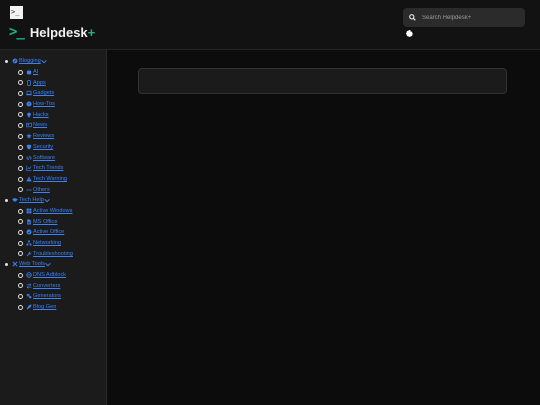 The width and height of the screenshot is (540, 405). I want to click on nav-link: ? How-Tos, so click(40, 104).